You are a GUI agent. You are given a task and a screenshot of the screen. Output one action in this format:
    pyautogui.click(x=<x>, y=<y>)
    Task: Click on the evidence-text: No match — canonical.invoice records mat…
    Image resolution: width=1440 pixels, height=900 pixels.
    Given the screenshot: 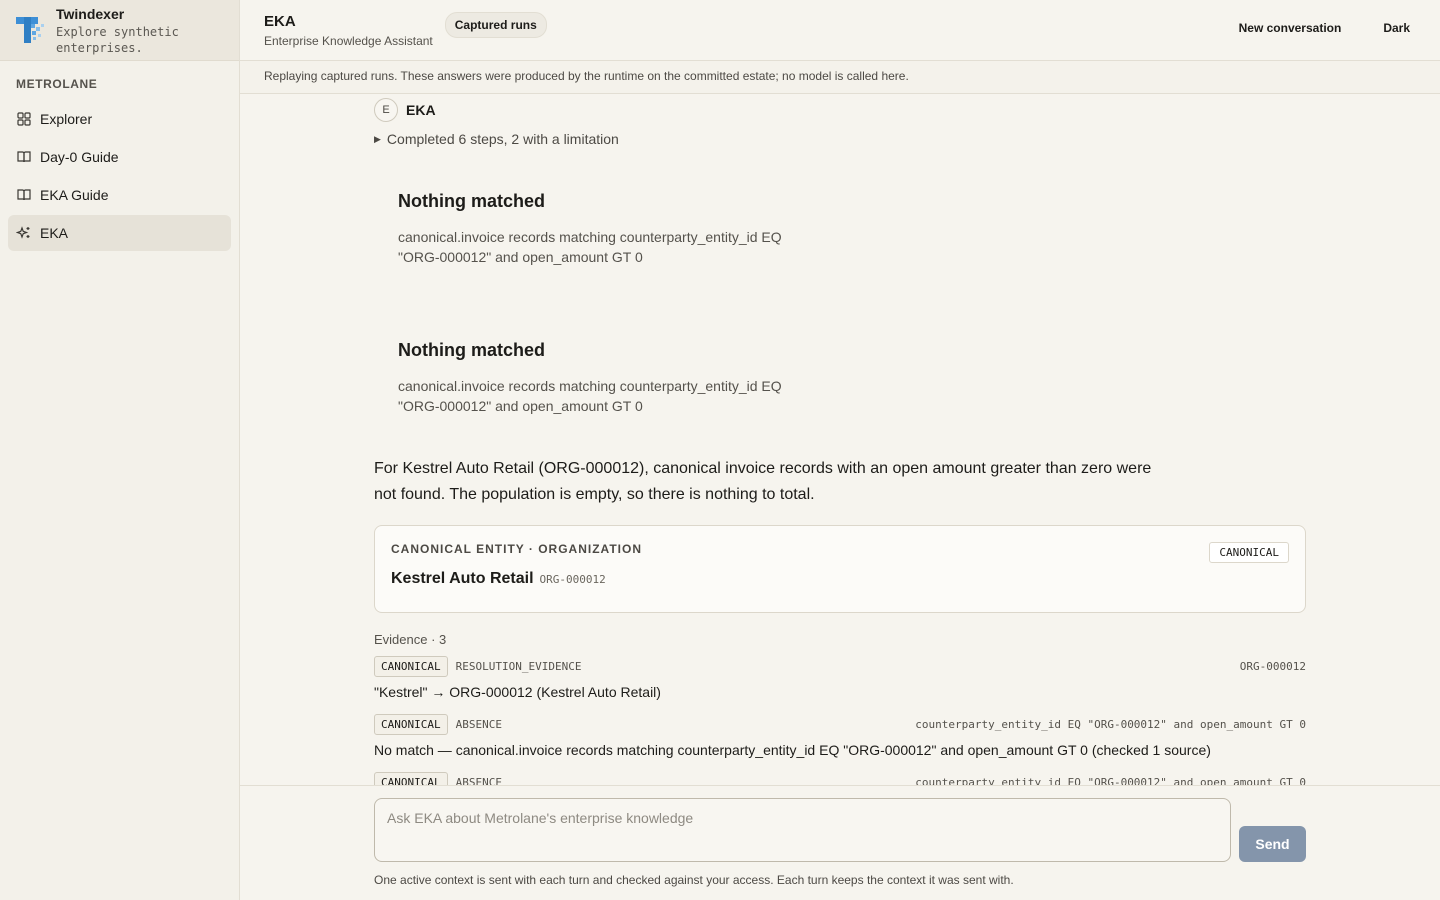 What is the action you would take?
    pyautogui.click(x=792, y=750)
    